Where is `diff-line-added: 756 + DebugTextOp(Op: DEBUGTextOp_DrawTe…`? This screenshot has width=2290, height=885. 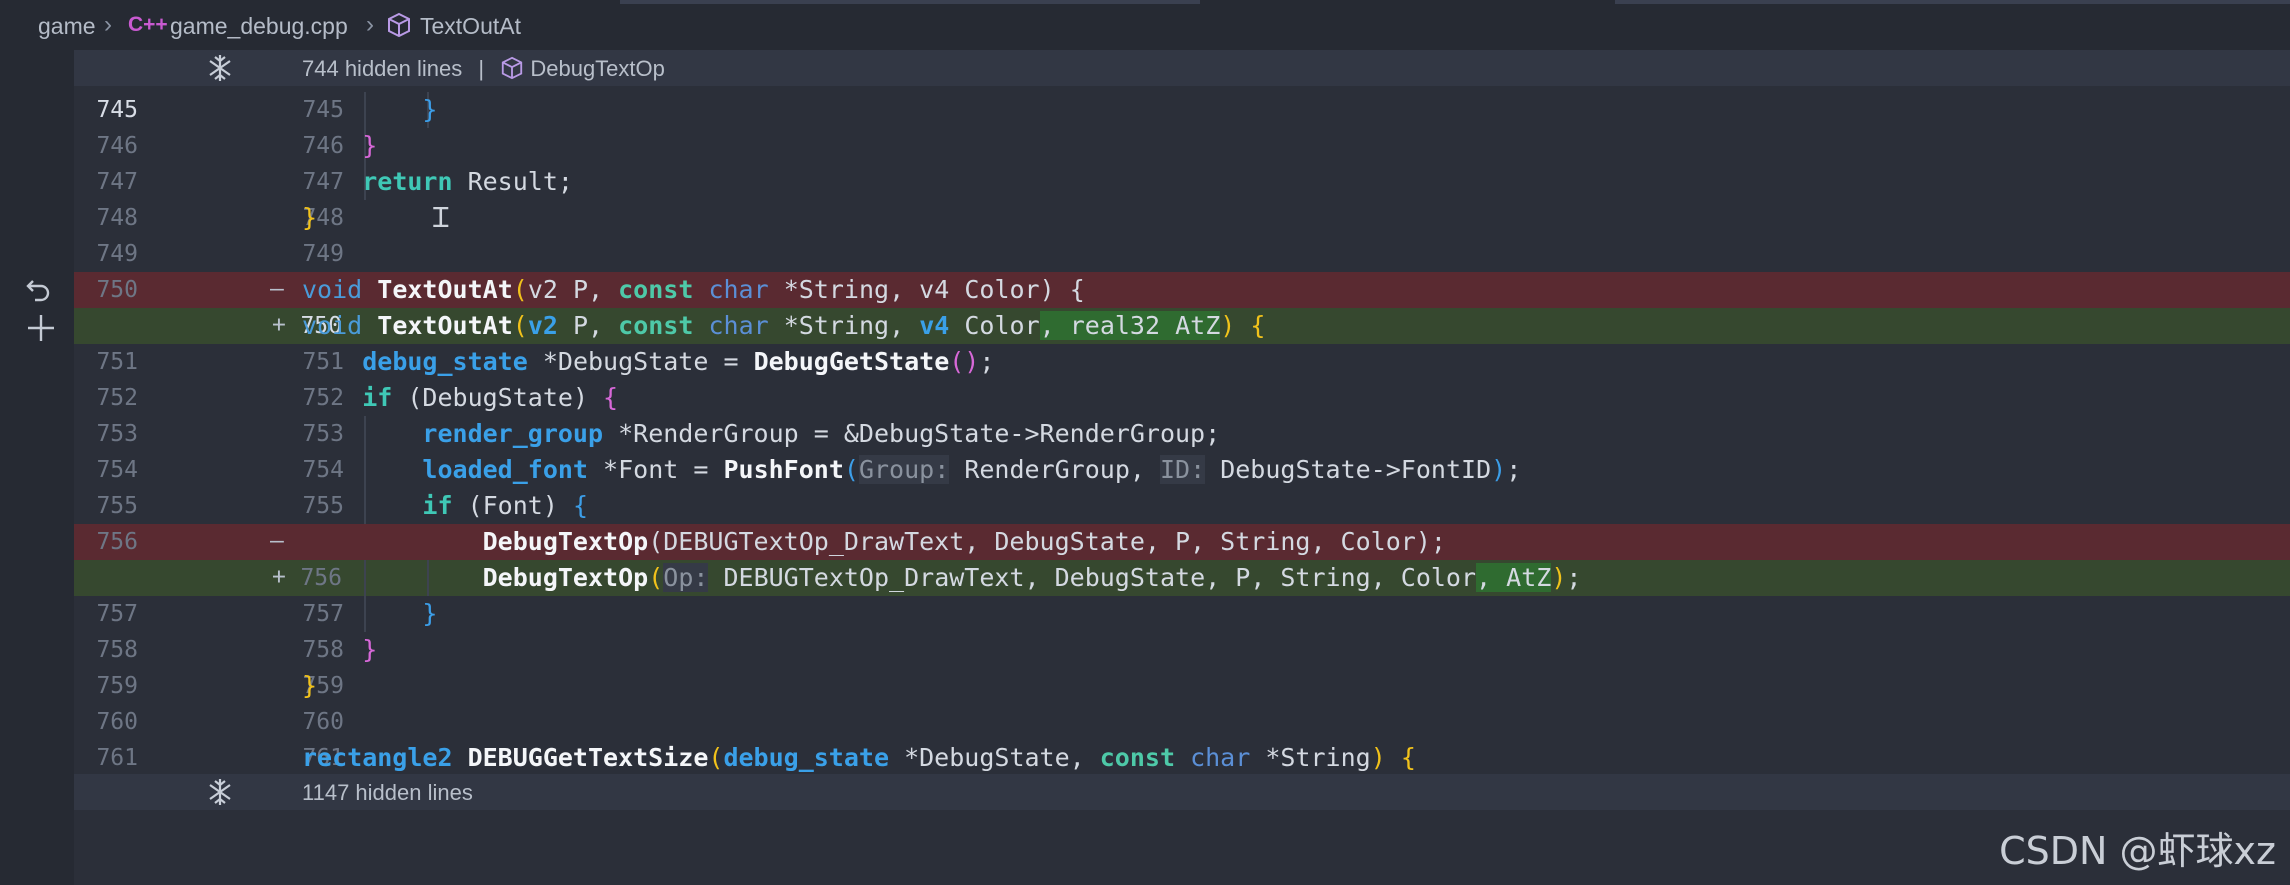 diff-line-added: 756 + DebugTextOp(Op: DEBUGTextOp_DrawTe… is located at coordinates (1182, 578).